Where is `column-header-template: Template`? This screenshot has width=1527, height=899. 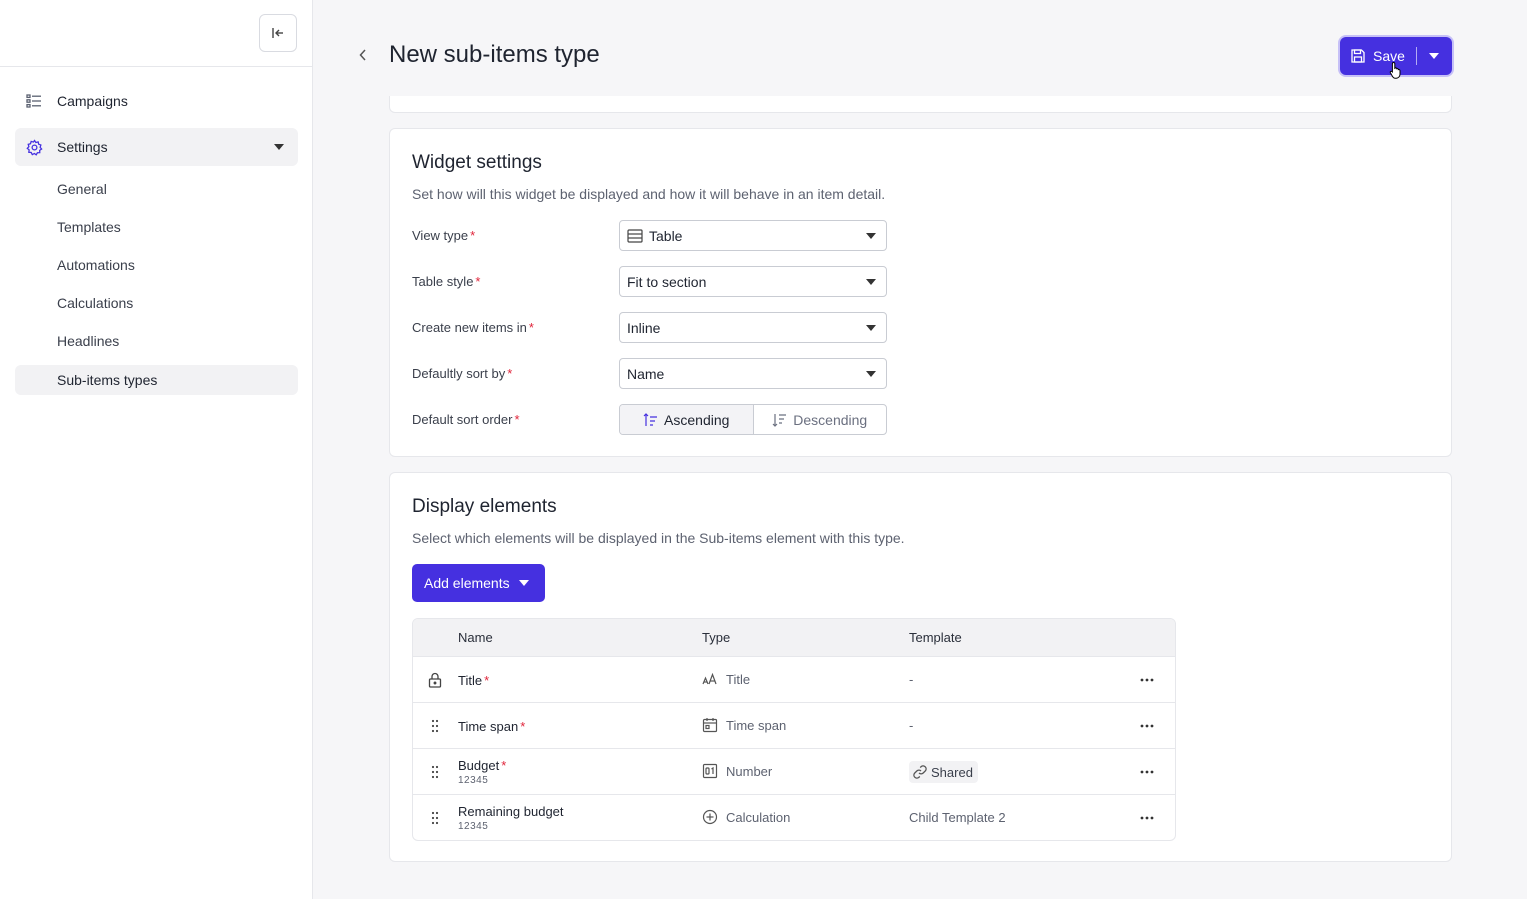
column-header-template: Template is located at coordinates (935, 637).